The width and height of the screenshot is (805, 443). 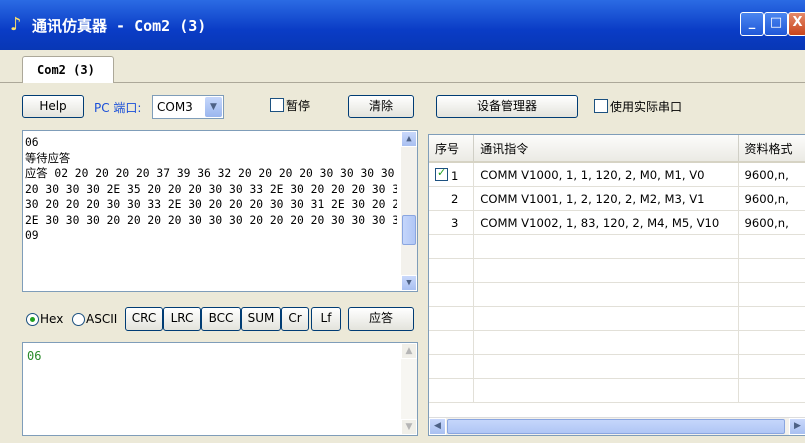 I want to click on log-line: 等待应答, so click(x=48, y=158).